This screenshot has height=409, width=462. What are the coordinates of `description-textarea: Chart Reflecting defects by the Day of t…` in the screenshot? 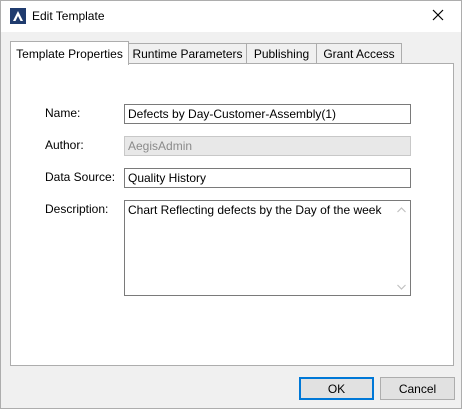 It's located at (267, 248).